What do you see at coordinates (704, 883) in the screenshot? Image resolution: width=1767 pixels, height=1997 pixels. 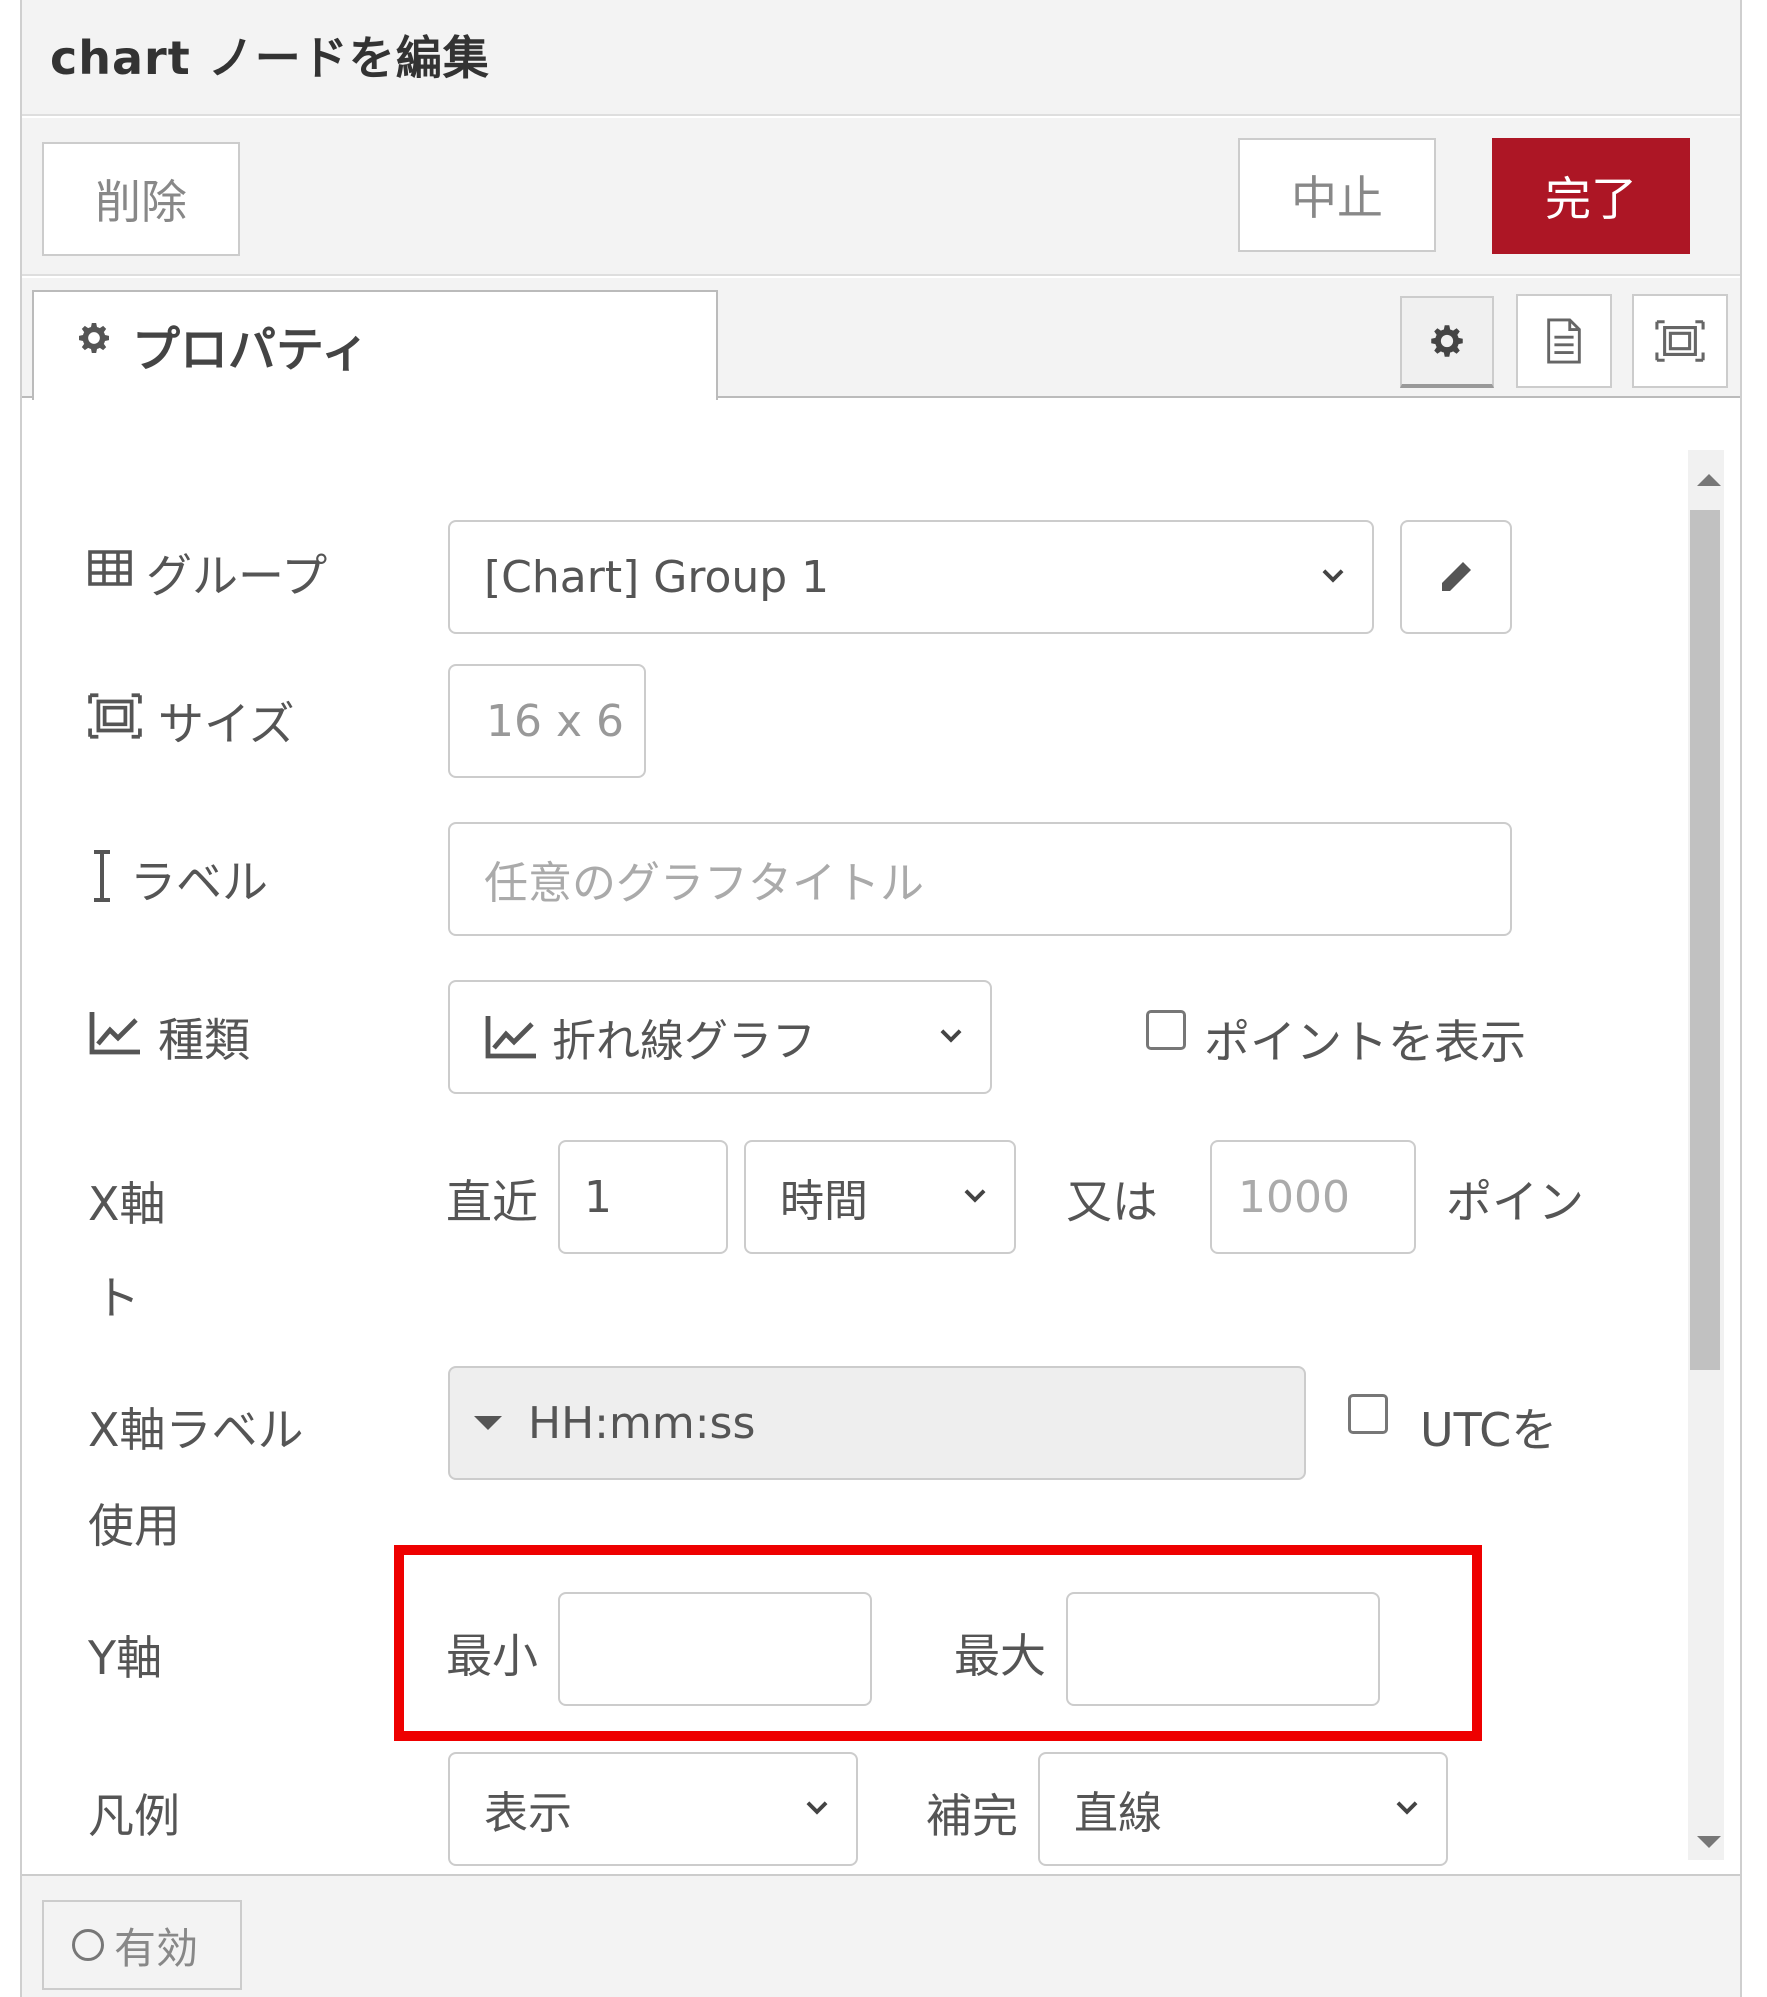 I see `title-input-placeholder: 任意のグラフタイトル` at bounding box center [704, 883].